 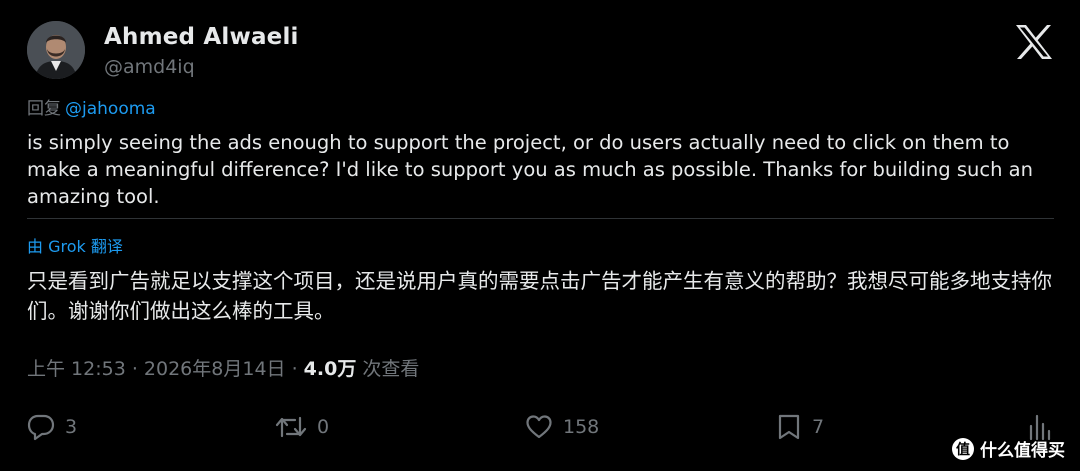 What do you see at coordinates (581, 427) in the screenshot?
I see `like-count: 158` at bounding box center [581, 427].